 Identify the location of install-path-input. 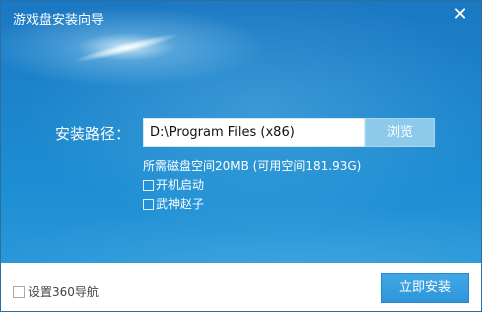
(254, 132).